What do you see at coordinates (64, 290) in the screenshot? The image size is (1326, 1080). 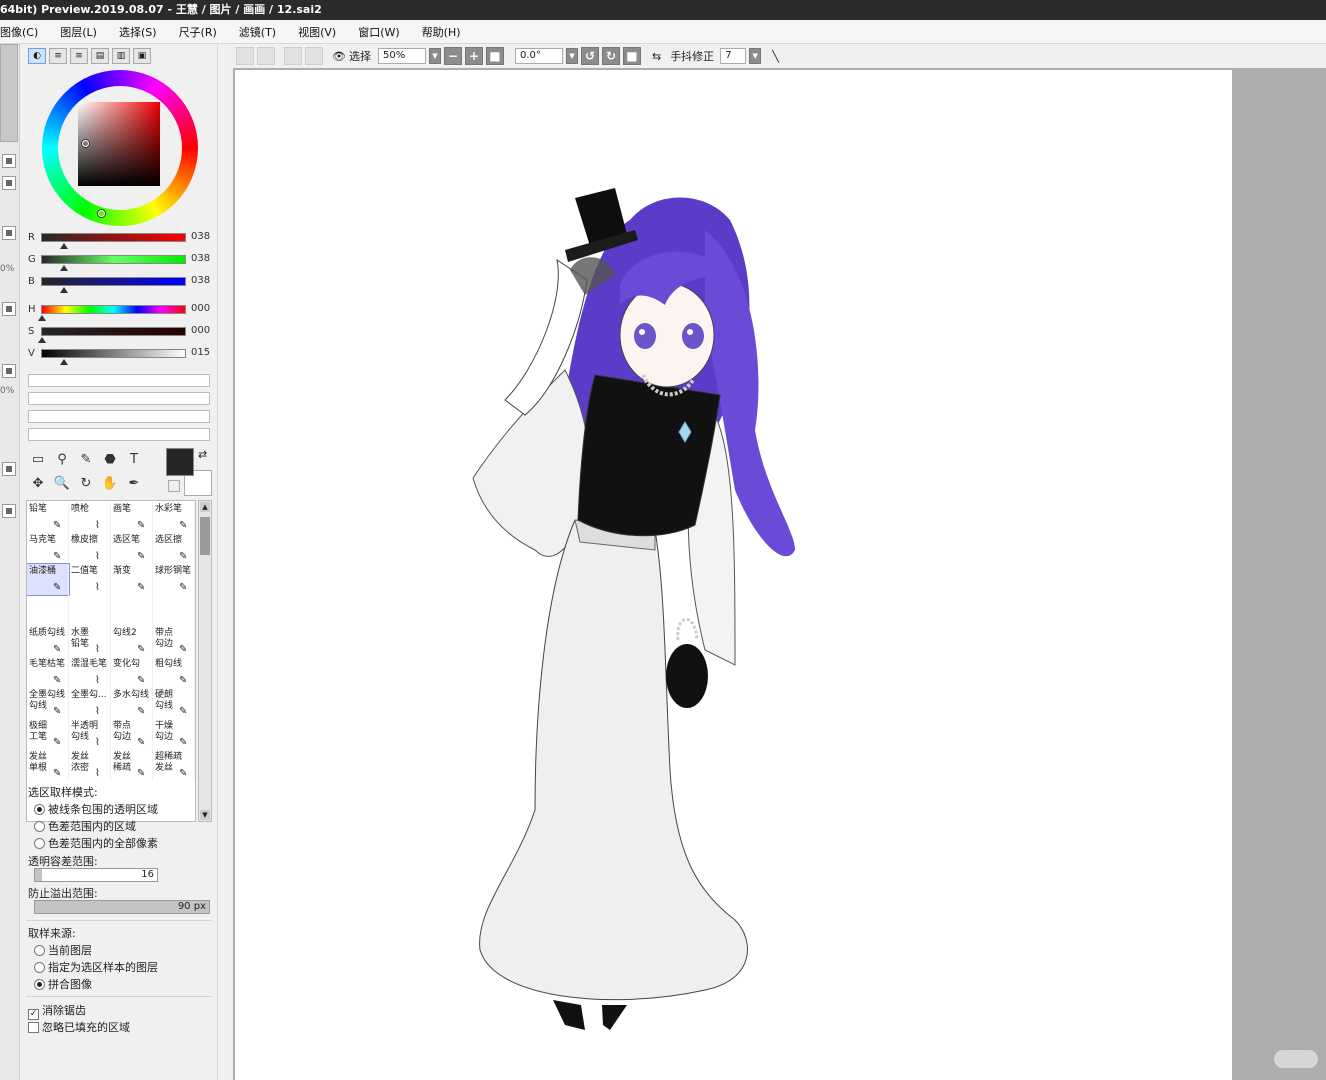 I see `slider-blue-handle` at bounding box center [64, 290].